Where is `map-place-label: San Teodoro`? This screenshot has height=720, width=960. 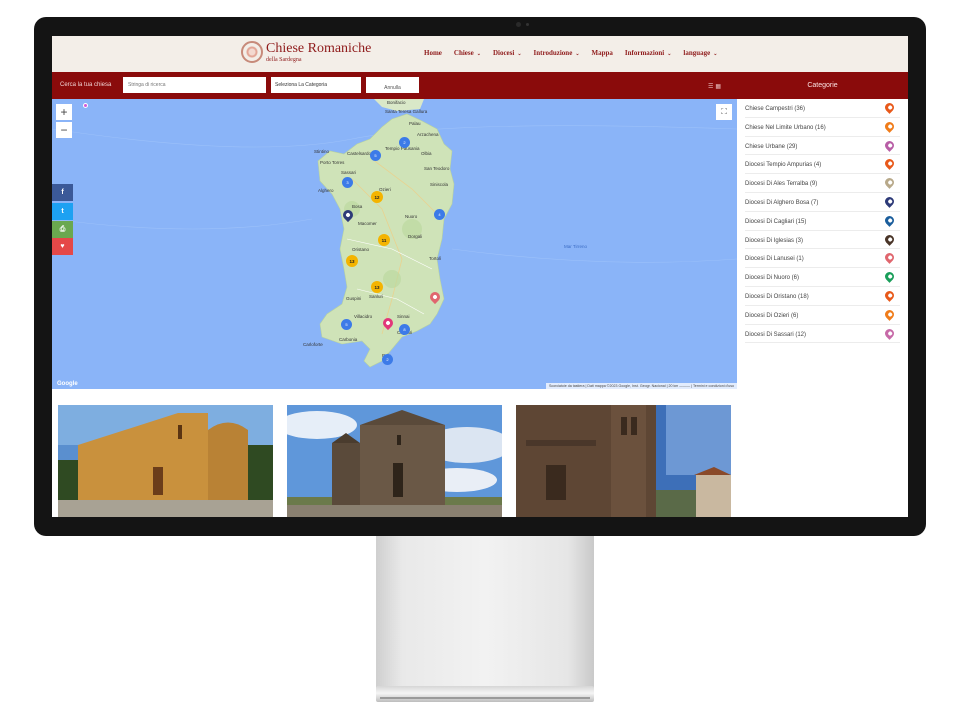
map-place-label: San Teodoro is located at coordinates (437, 168).